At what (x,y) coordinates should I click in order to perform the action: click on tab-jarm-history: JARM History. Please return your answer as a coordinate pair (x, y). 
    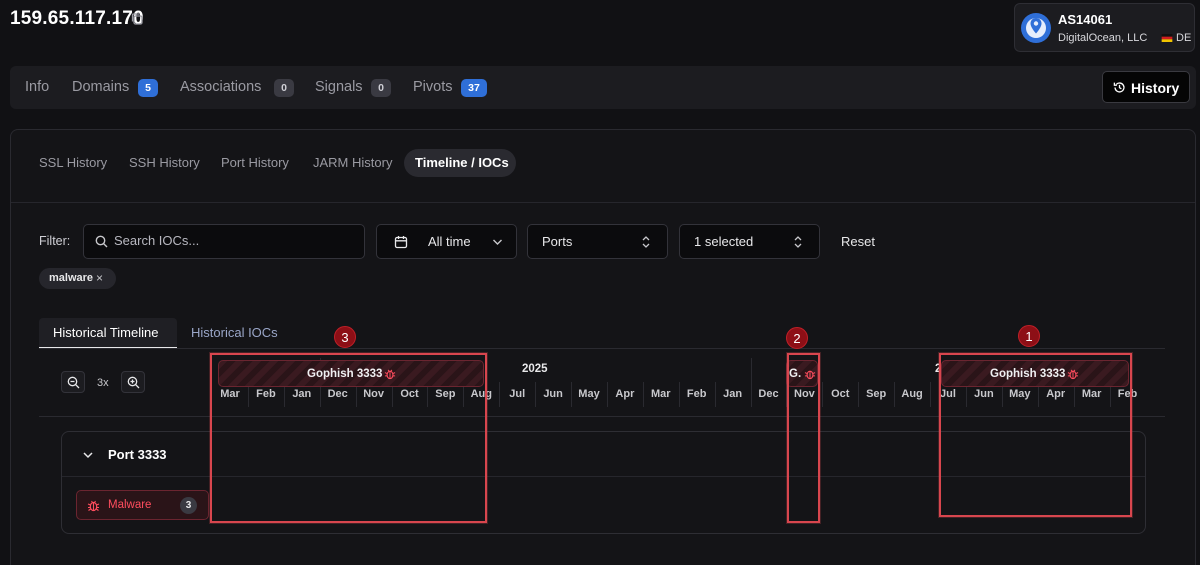
    Looking at the image, I should click on (352, 162).